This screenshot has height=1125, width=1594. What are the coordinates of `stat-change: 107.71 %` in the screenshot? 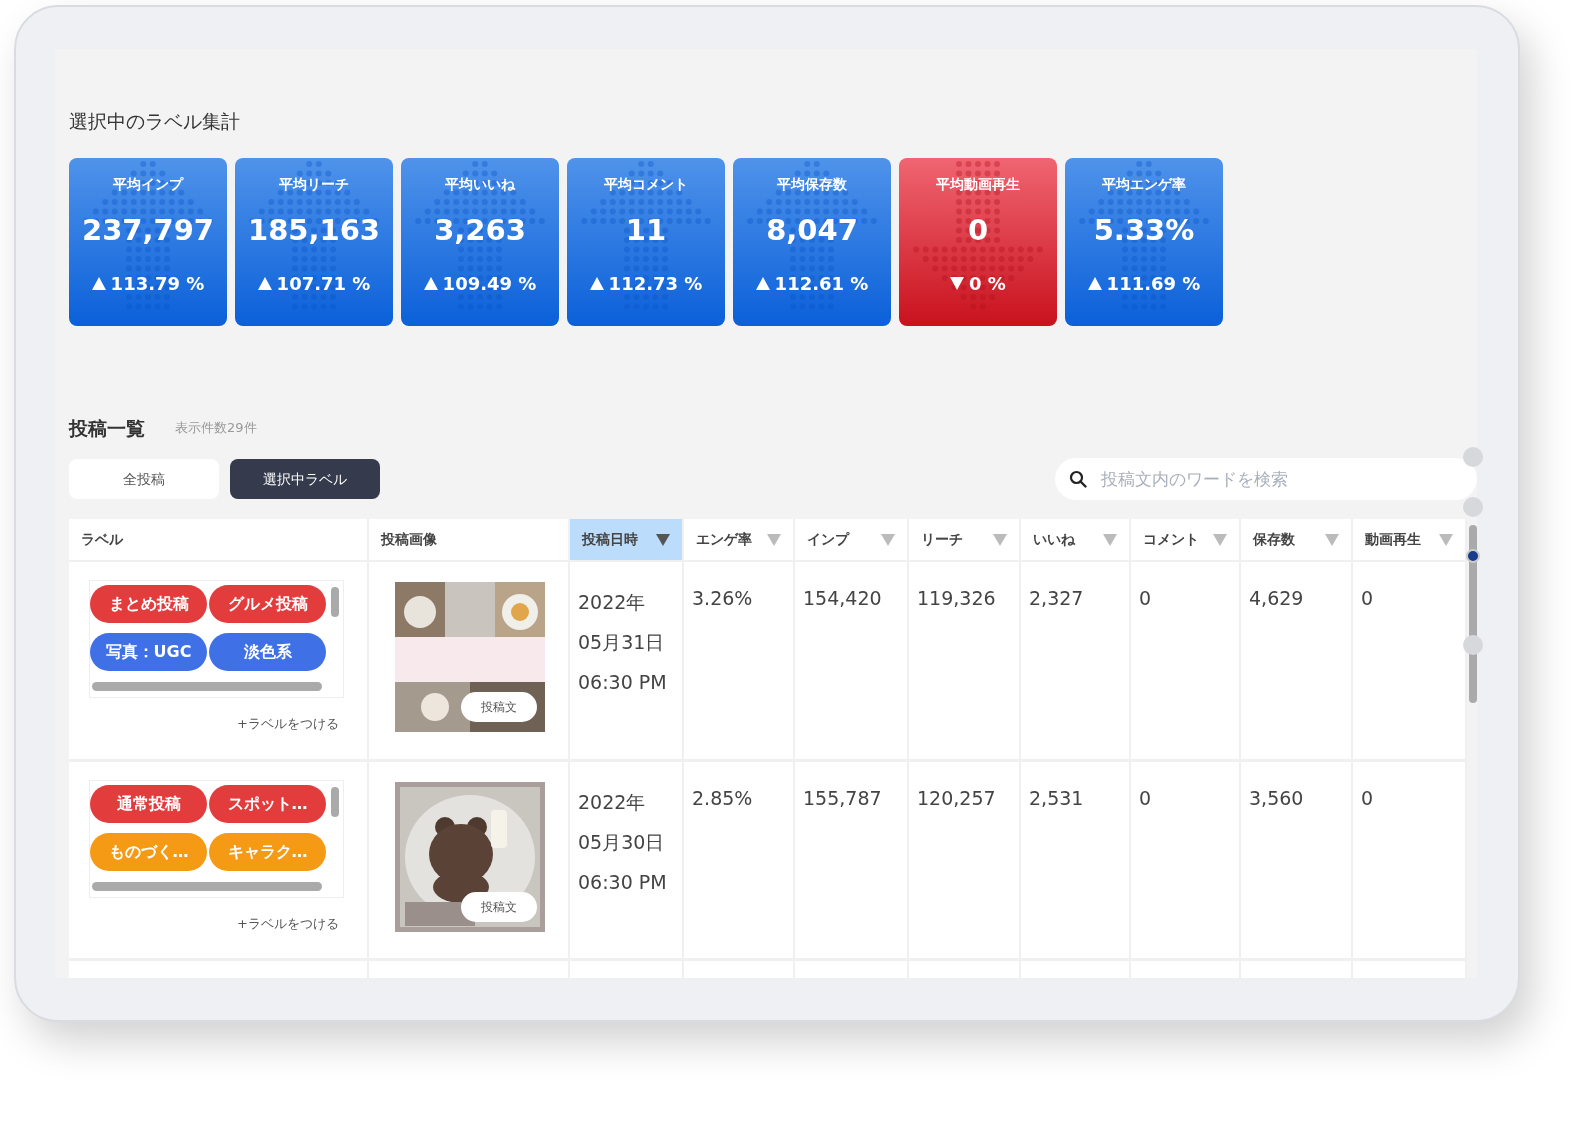 It's located at (323, 284).